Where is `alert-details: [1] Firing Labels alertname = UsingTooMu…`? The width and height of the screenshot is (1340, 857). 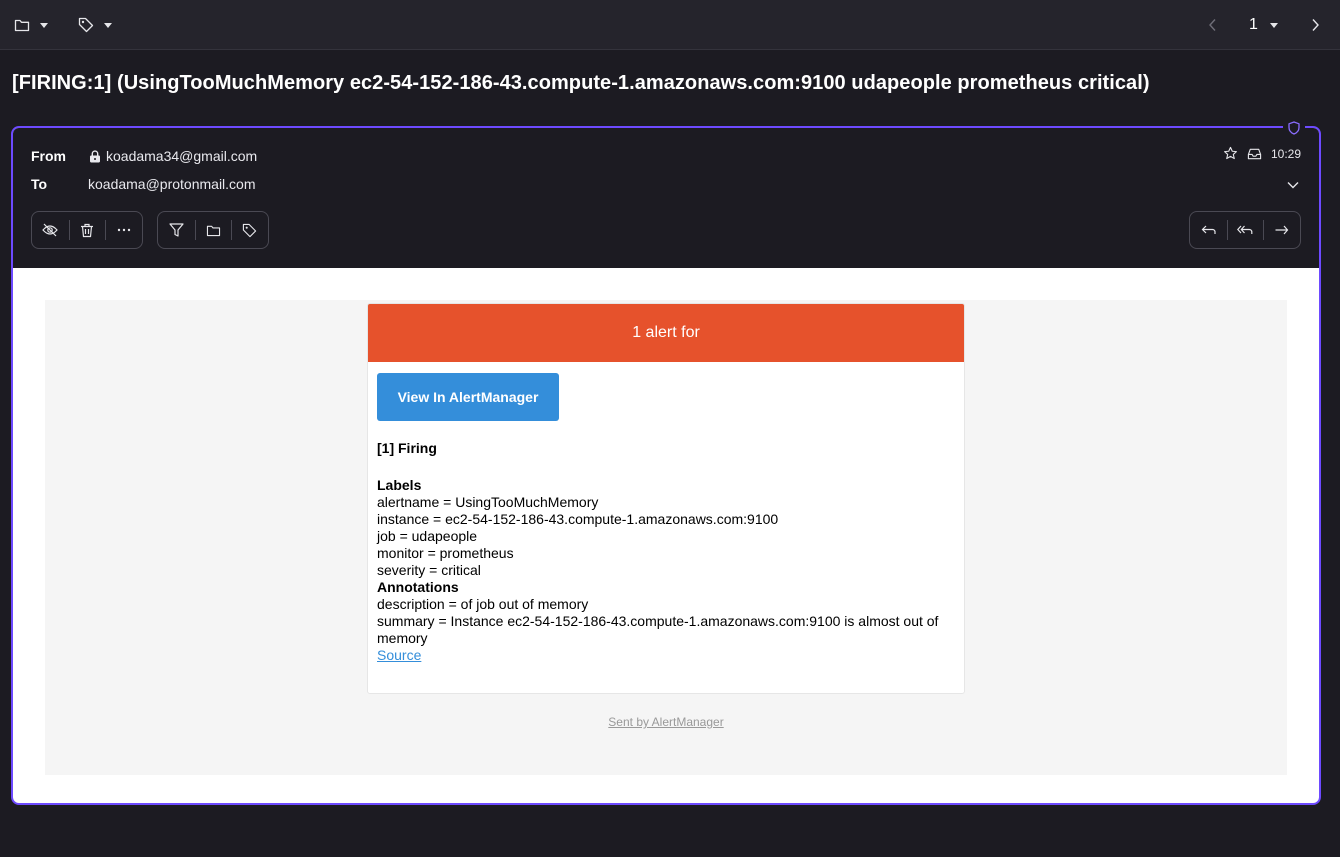
alert-details: [1] Firing Labels alertname = UsingTooMu… is located at coordinates (667, 552).